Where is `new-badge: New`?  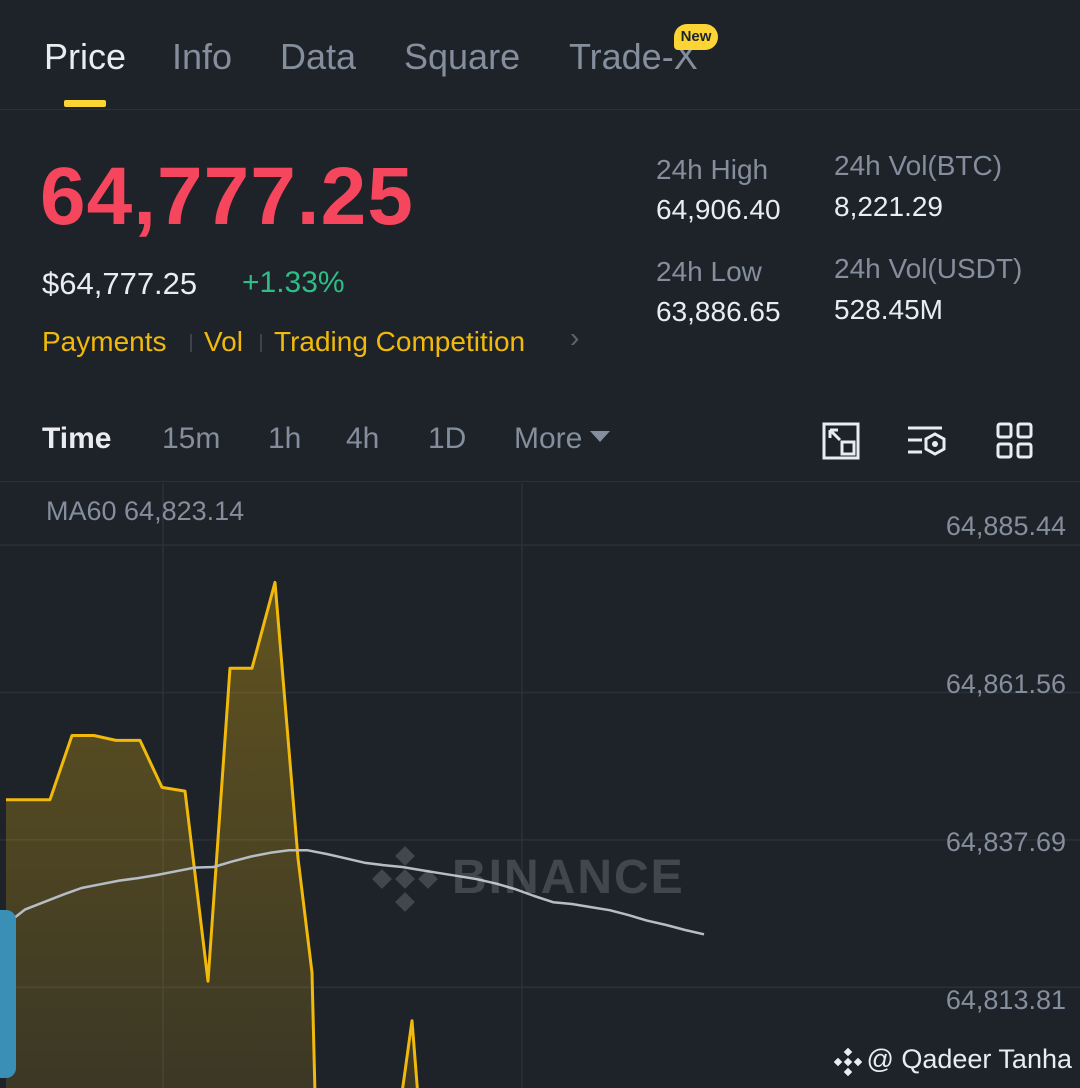
new-badge: New is located at coordinates (696, 37).